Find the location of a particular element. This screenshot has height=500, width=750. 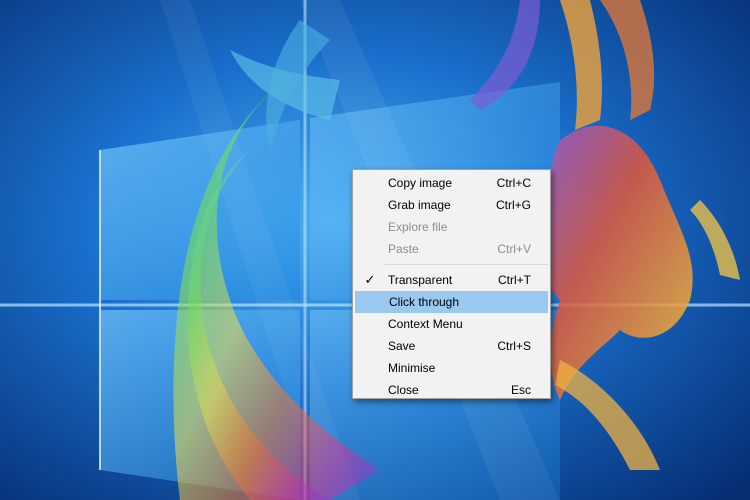

menu-item-click-through: Click through is located at coordinates (451, 302).